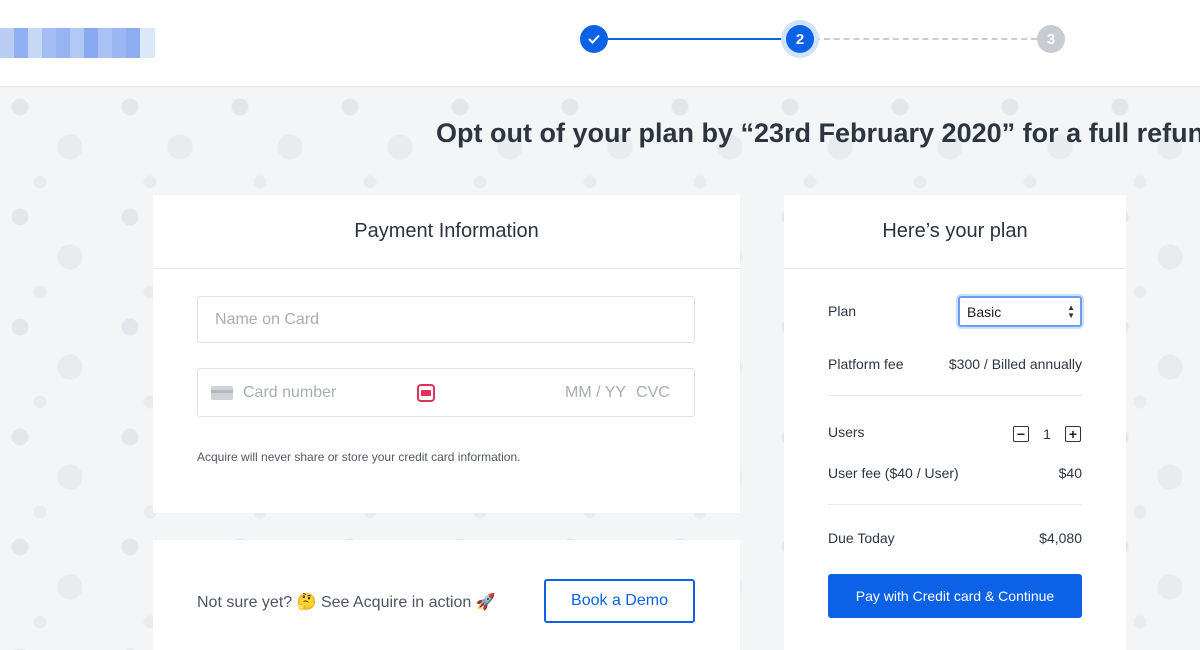  What do you see at coordinates (955, 596) in the screenshot?
I see `pay-continue-button: Pay with Credit card & Continue` at bounding box center [955, 596].